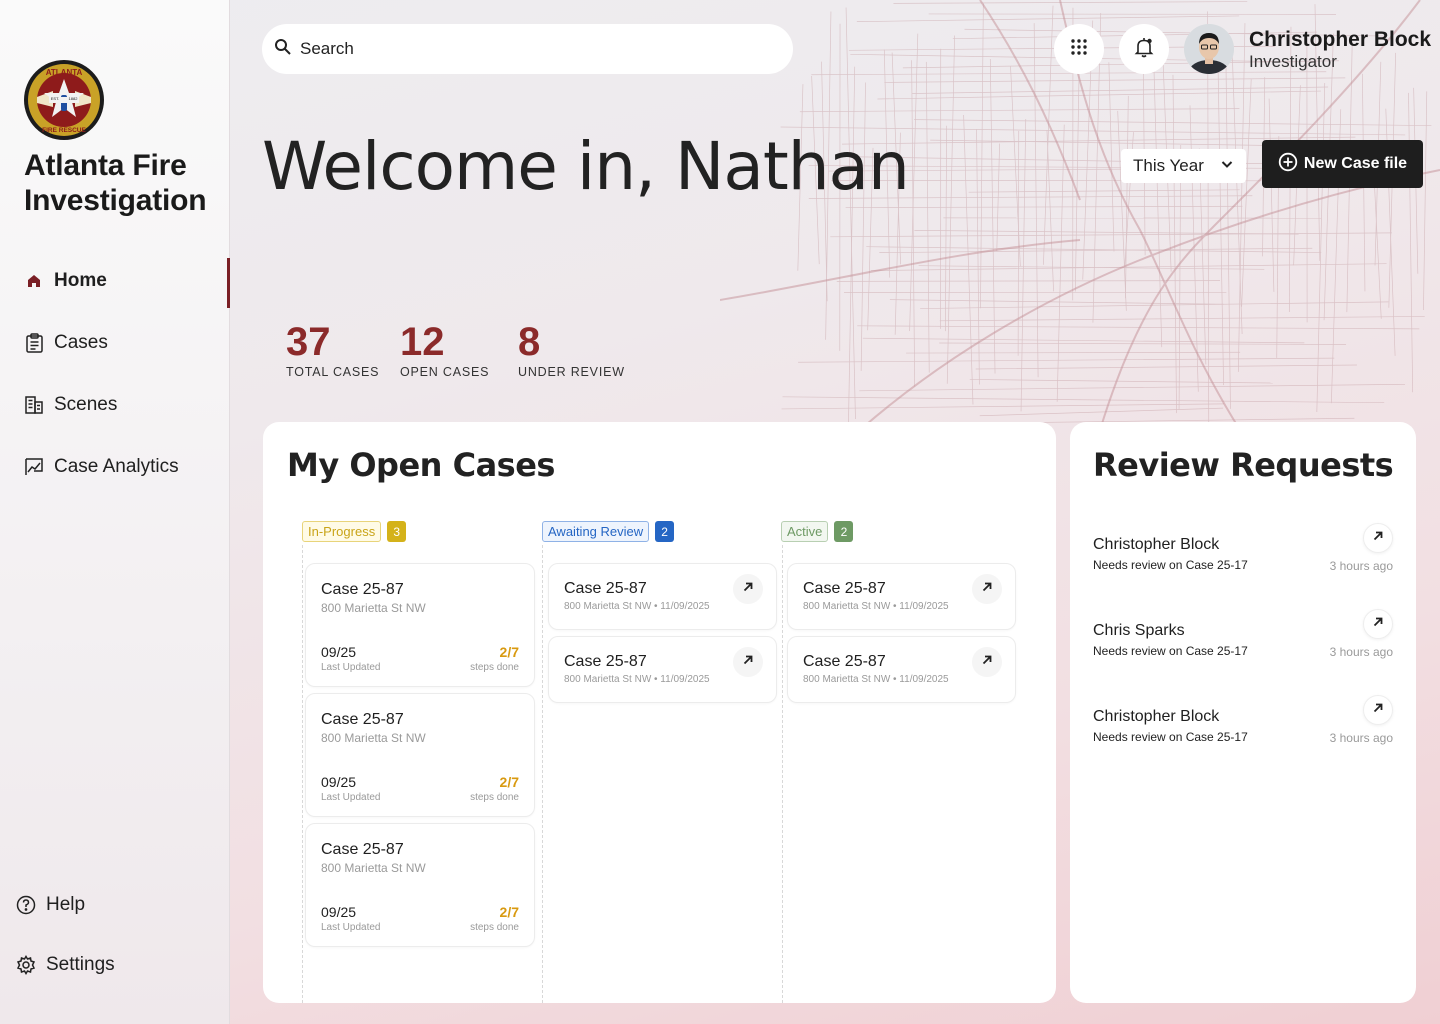 This screenshot has width=1440, height=1024. What do you see at coordinates (509, 912) in the screenshot?
I see `case-steps: 2/7` at bounding box center [509, 912].